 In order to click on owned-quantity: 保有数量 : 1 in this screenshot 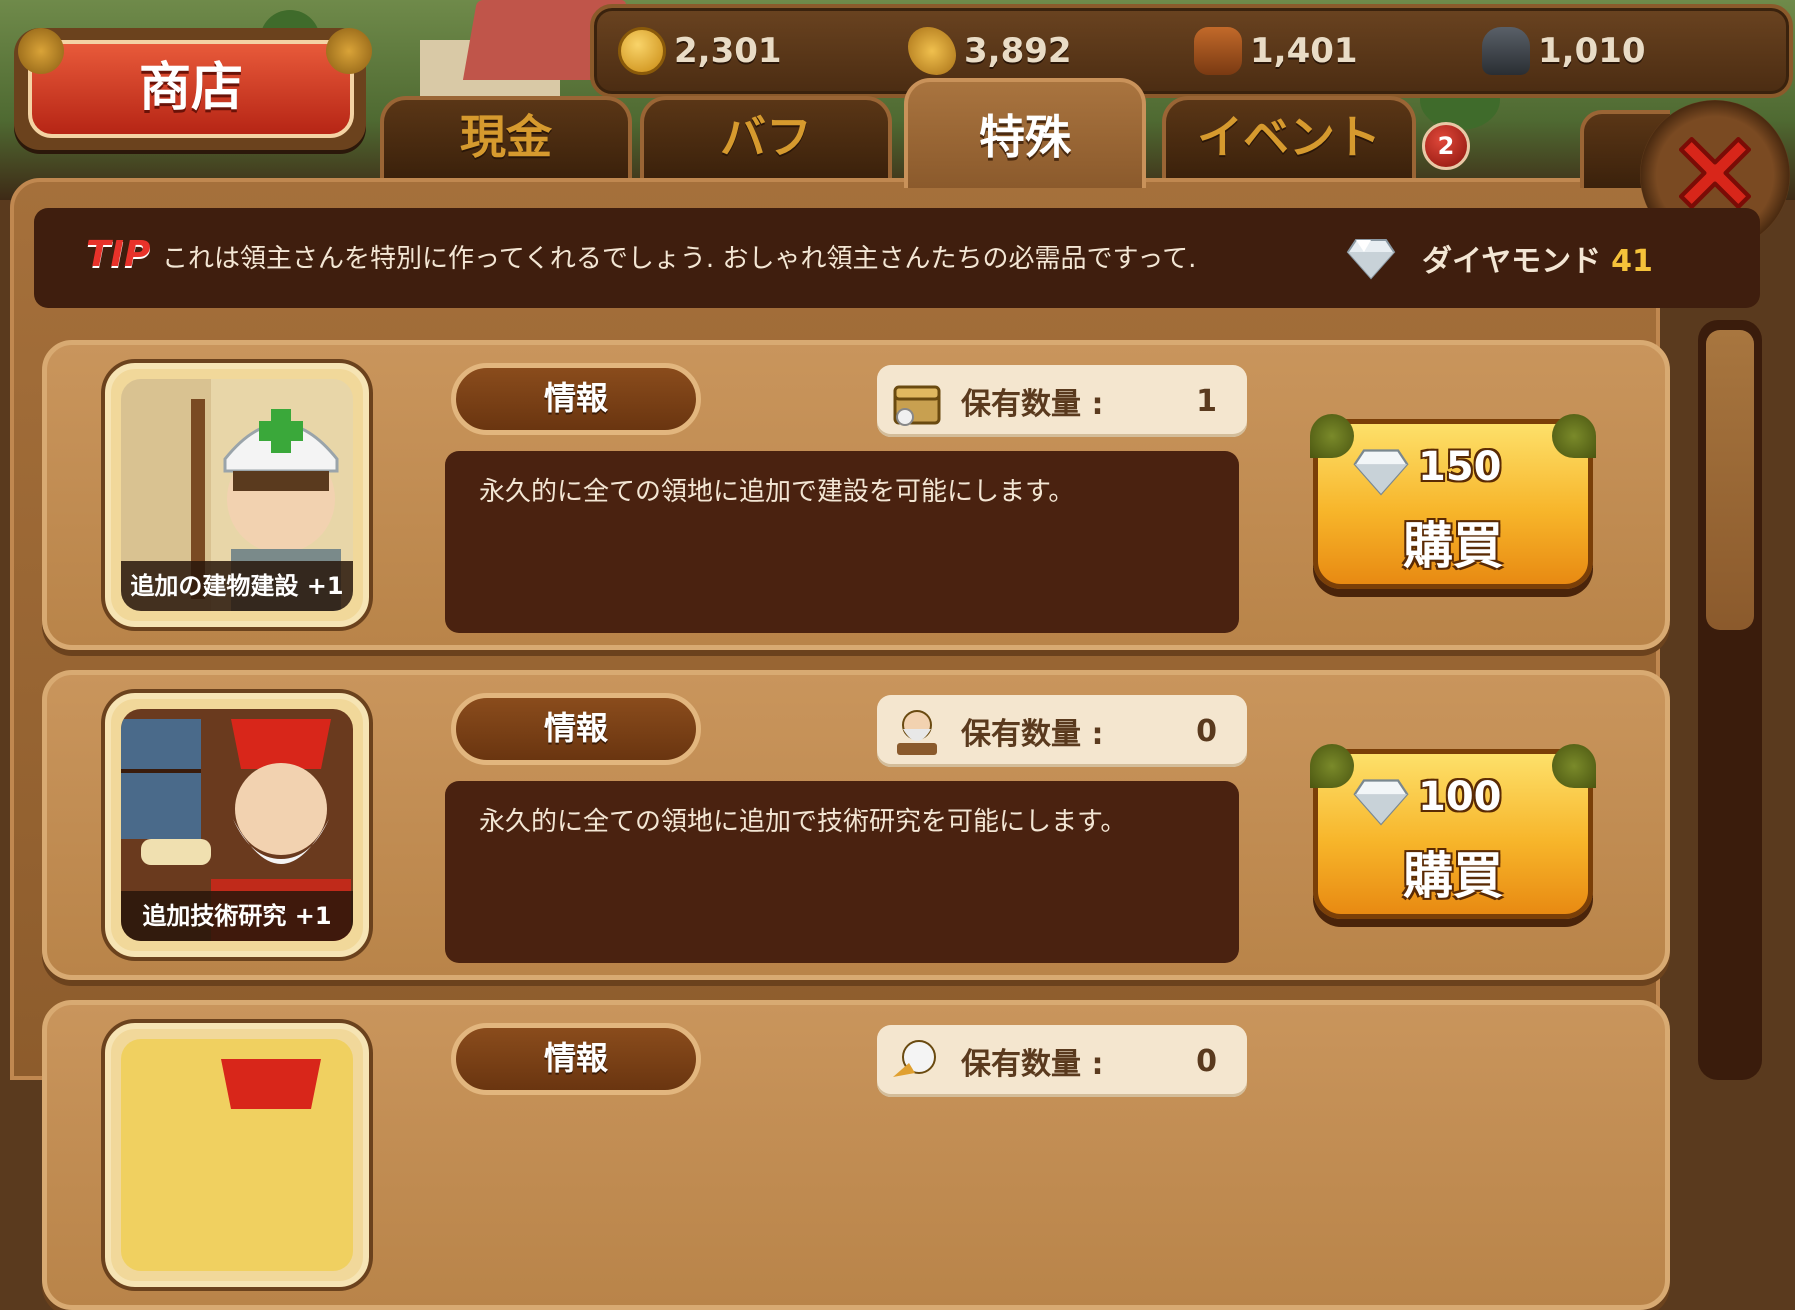, I will do `click(1062, 401)`.